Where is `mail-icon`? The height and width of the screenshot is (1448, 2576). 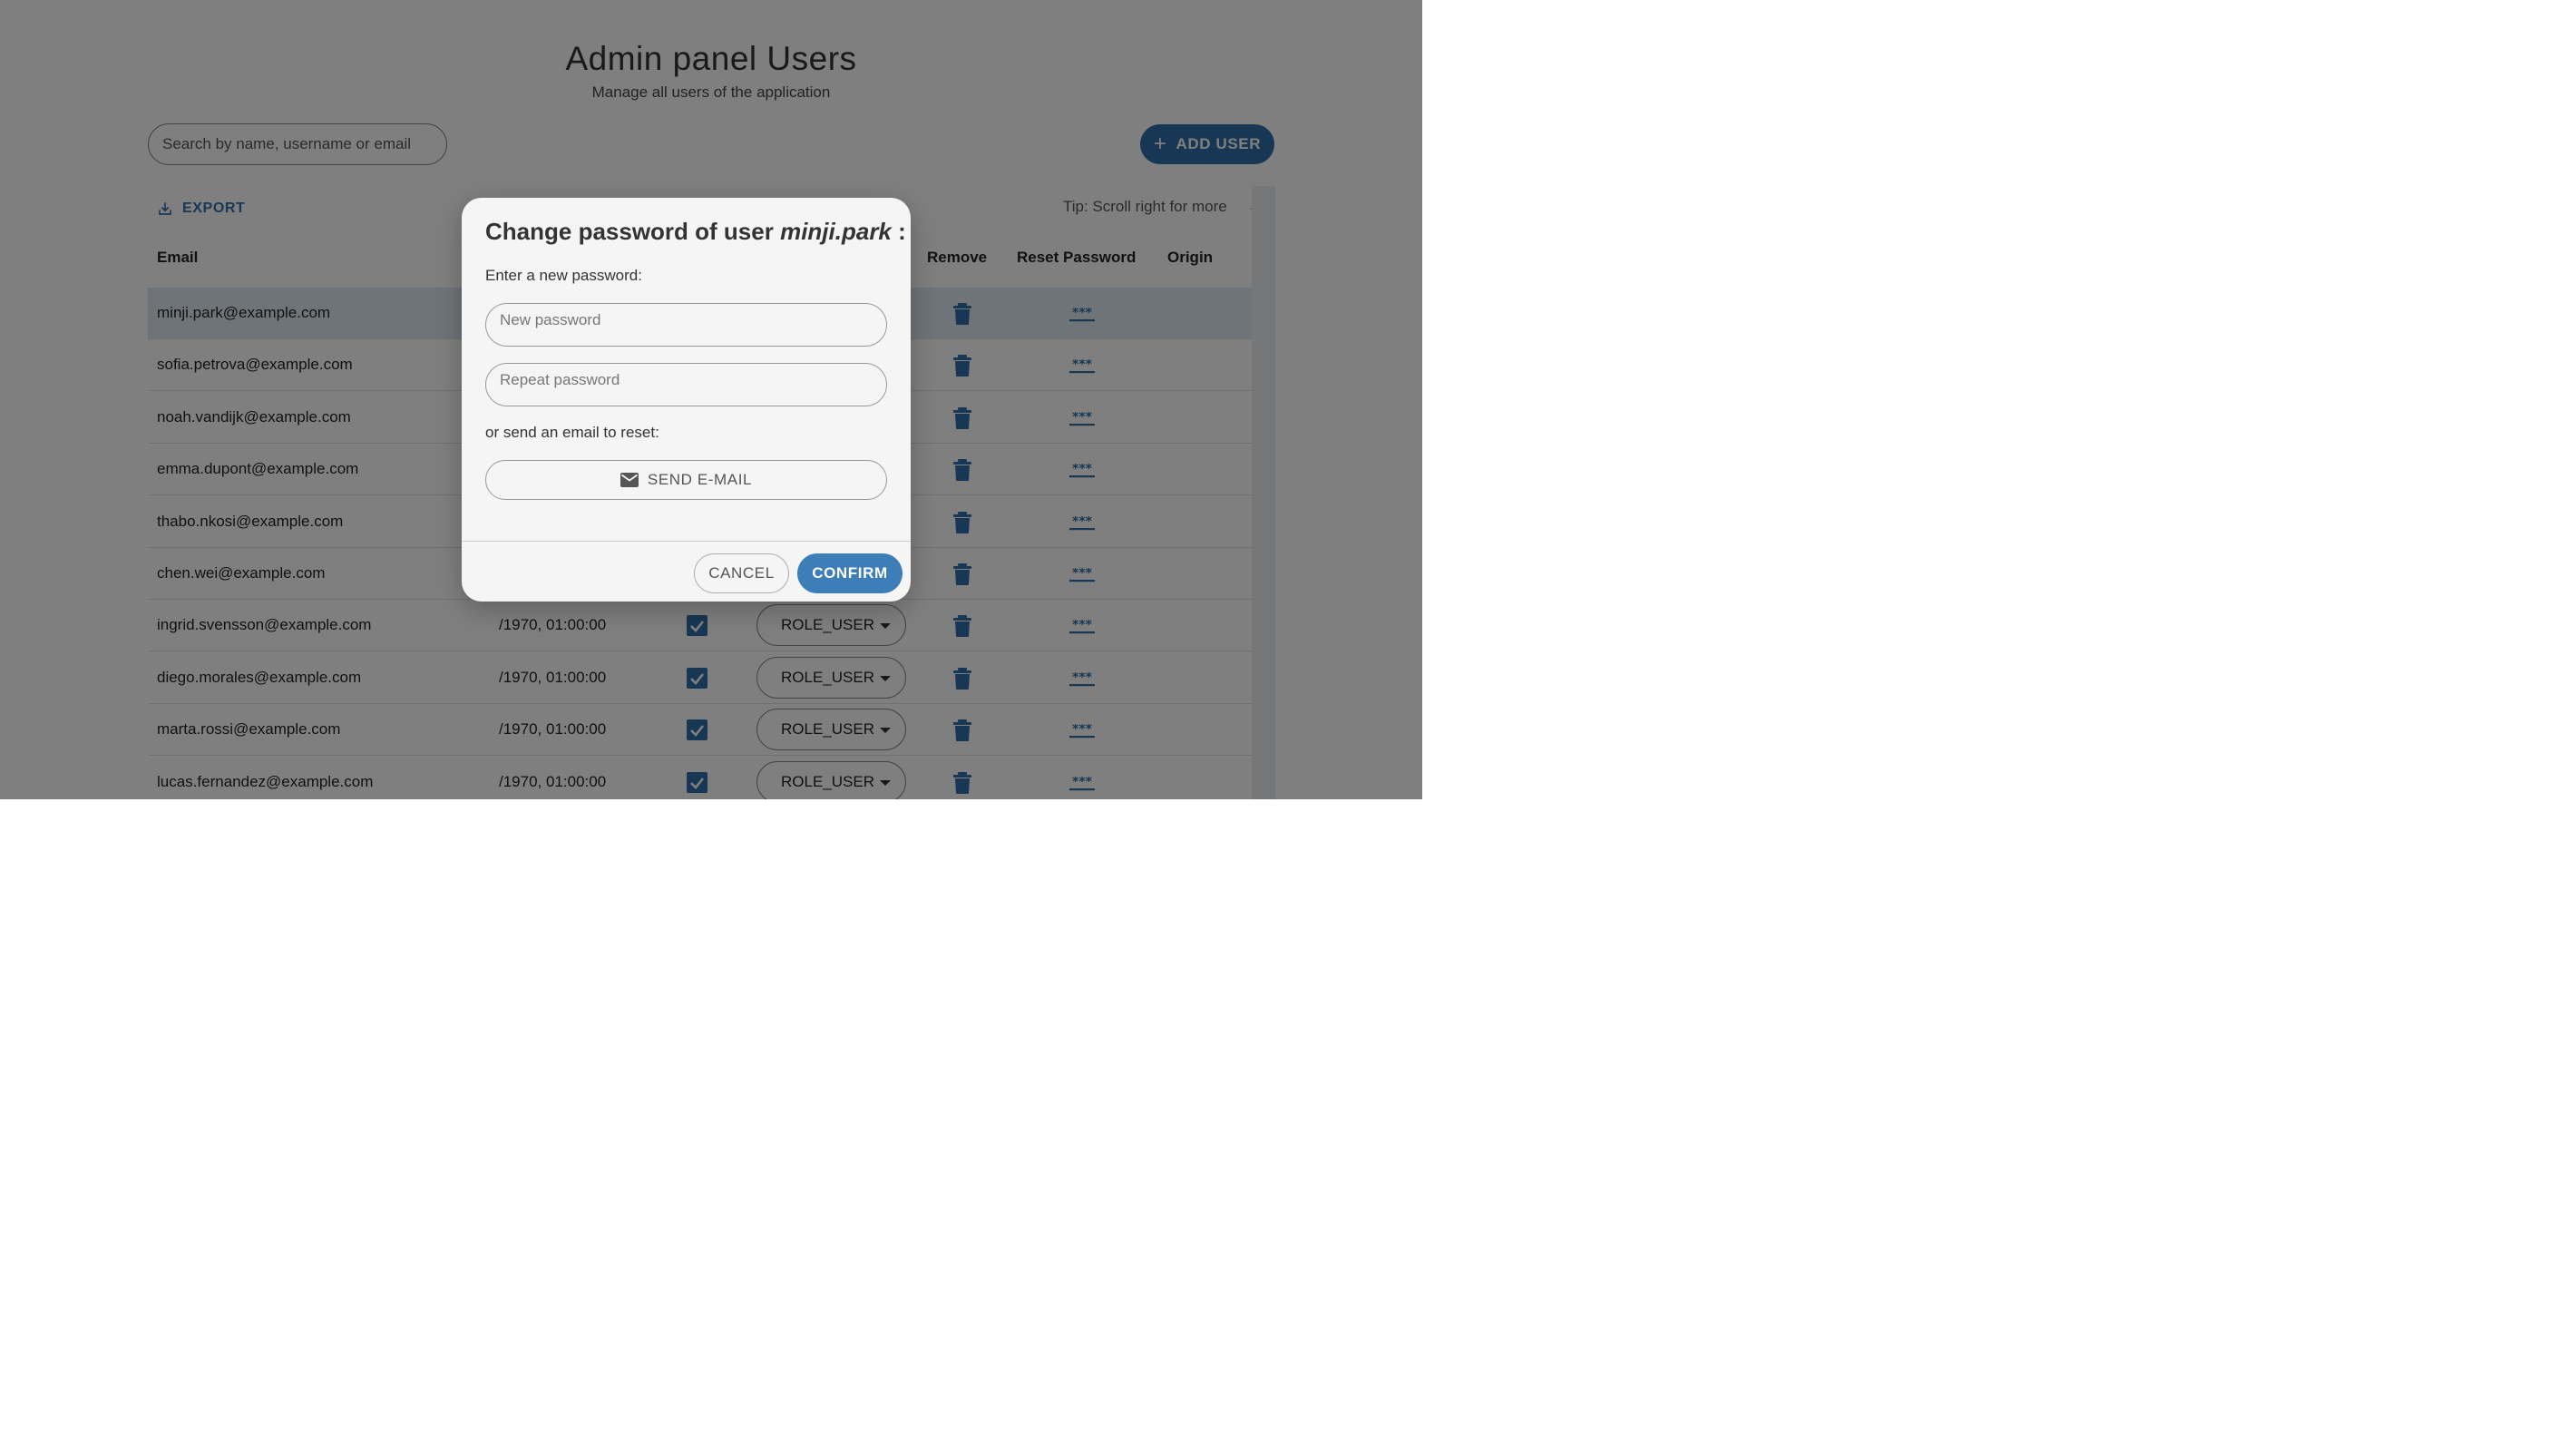
mail-icon is located at coordinates (629, 480).